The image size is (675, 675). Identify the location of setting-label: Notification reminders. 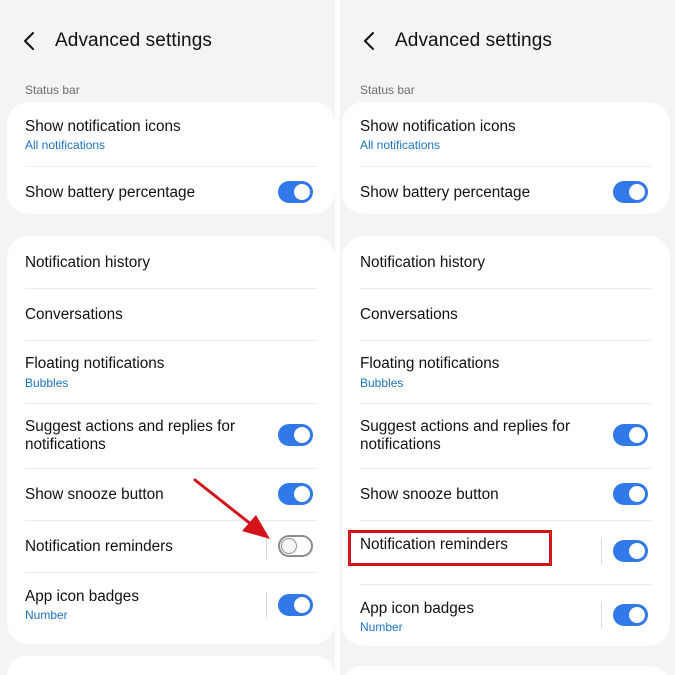
(99, 546).